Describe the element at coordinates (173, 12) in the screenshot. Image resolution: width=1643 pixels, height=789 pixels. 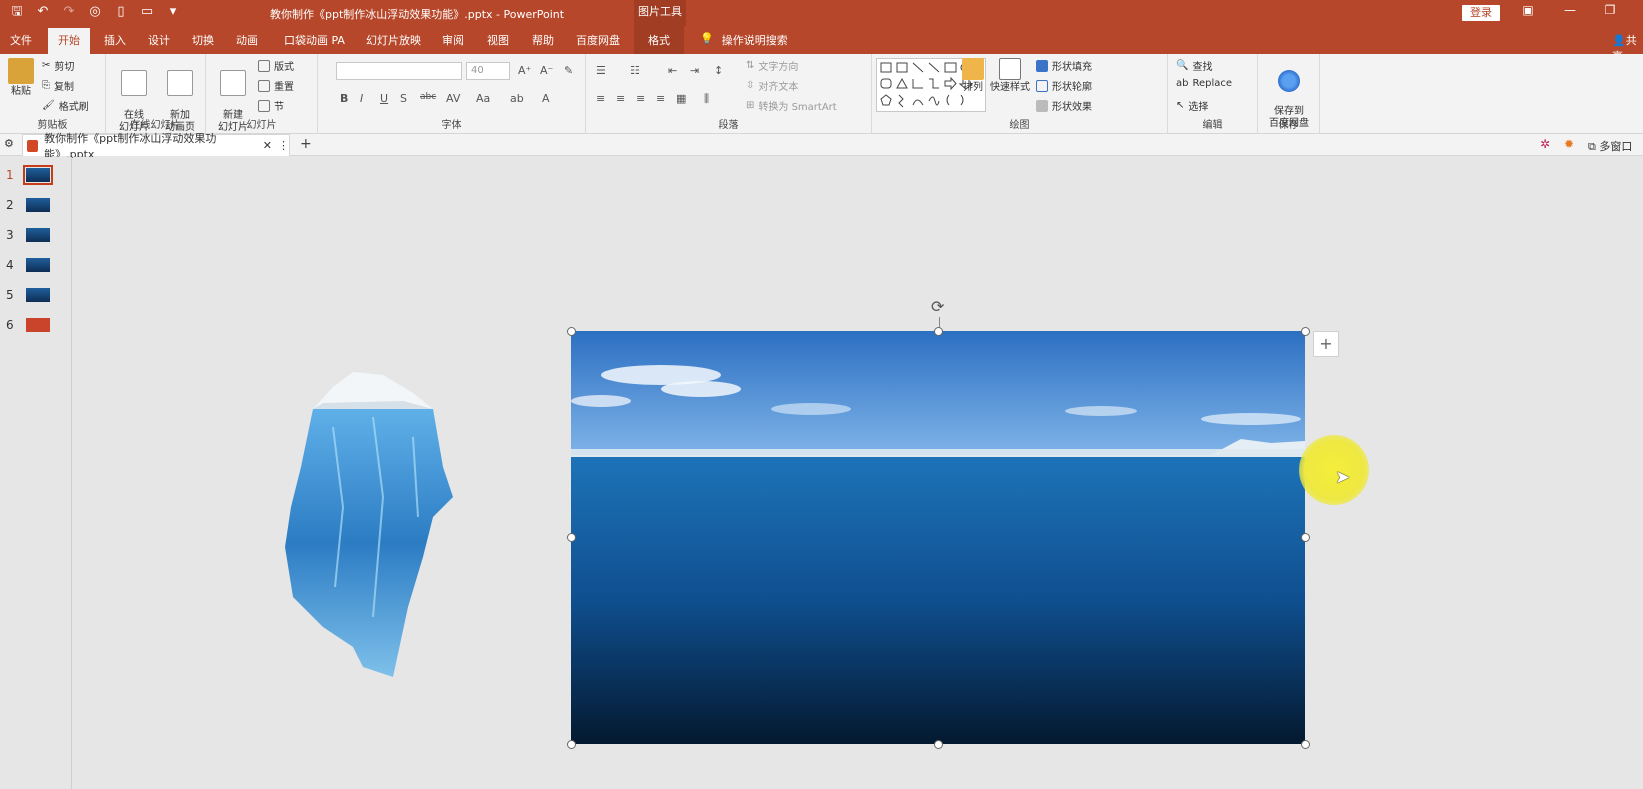
I see `customize-qat-icon: ▾` at that location.